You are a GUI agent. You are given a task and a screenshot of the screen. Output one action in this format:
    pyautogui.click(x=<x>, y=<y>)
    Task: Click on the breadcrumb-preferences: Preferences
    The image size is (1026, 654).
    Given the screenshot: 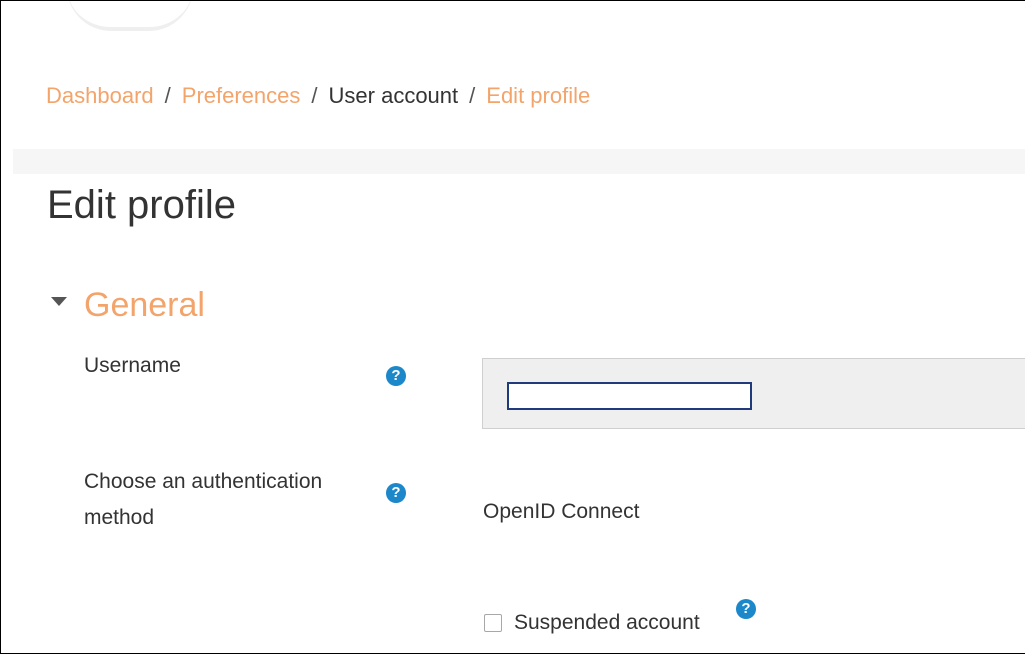 What is the action you would take?
    pyautogui.click(x=241, y=95)
    